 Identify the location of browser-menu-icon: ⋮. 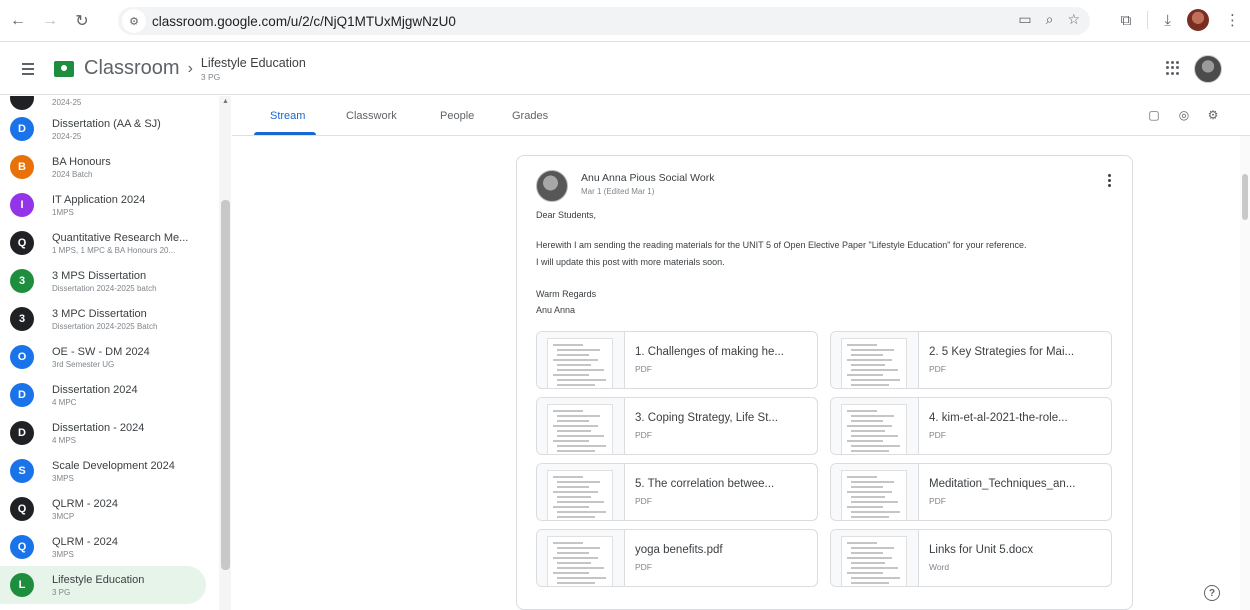
(1232, 20).